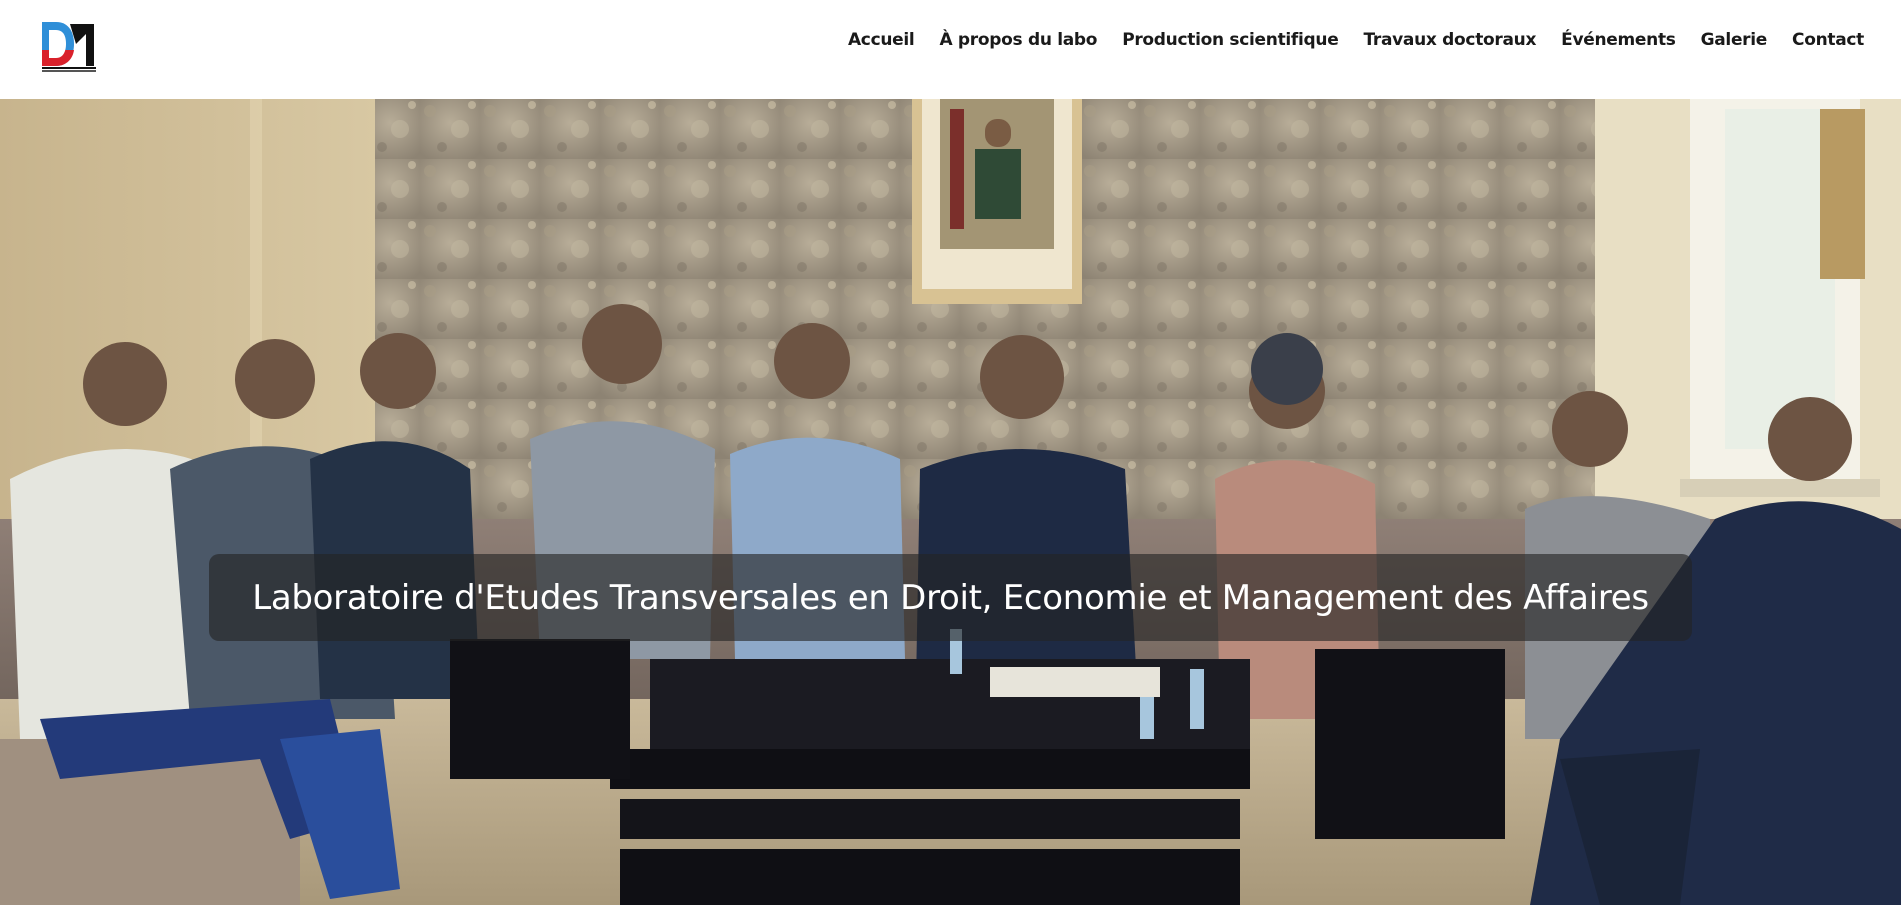  Describe the element at coordinates (881, 40) in the screenshot. I see `nav-item-accueil: Accueil` at that location.